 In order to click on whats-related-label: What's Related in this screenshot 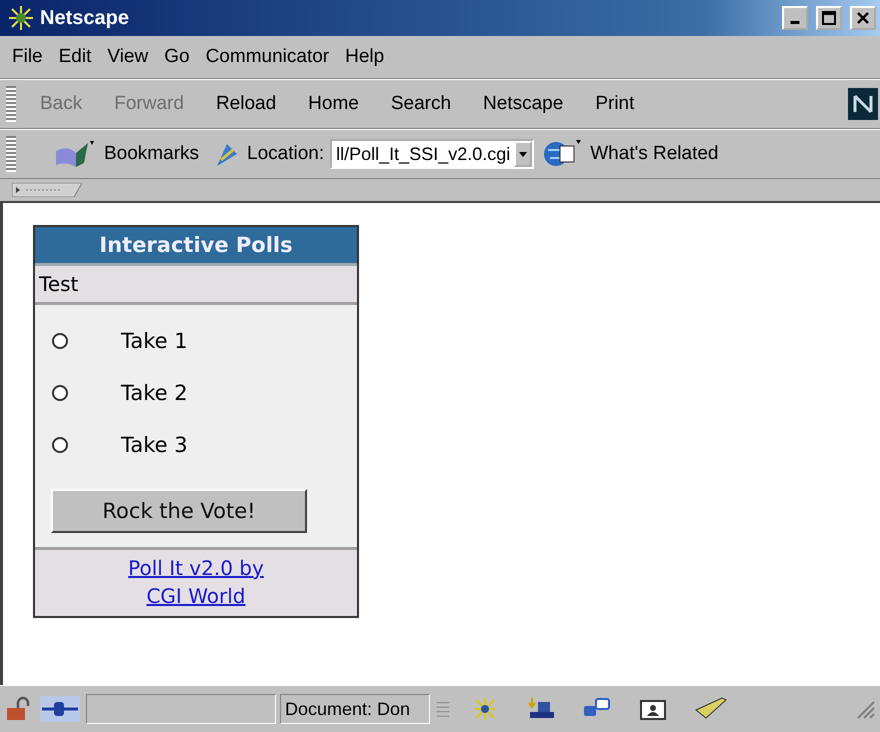, I will do `click(654, 154)`.